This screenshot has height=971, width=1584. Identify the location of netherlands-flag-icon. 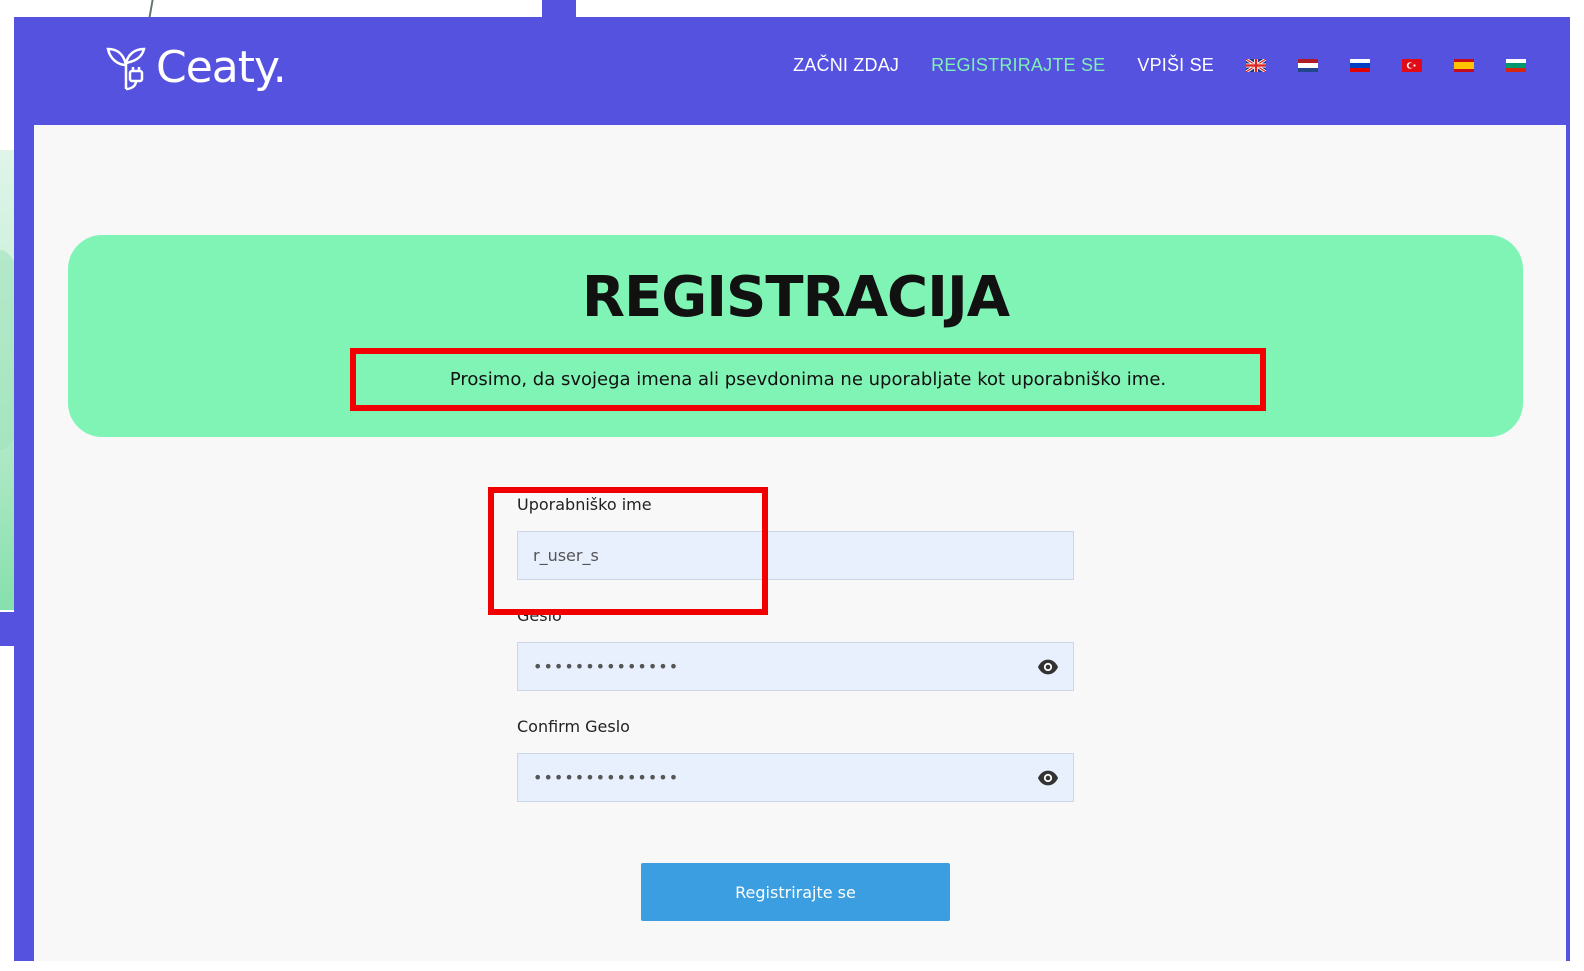
(1308, 65).